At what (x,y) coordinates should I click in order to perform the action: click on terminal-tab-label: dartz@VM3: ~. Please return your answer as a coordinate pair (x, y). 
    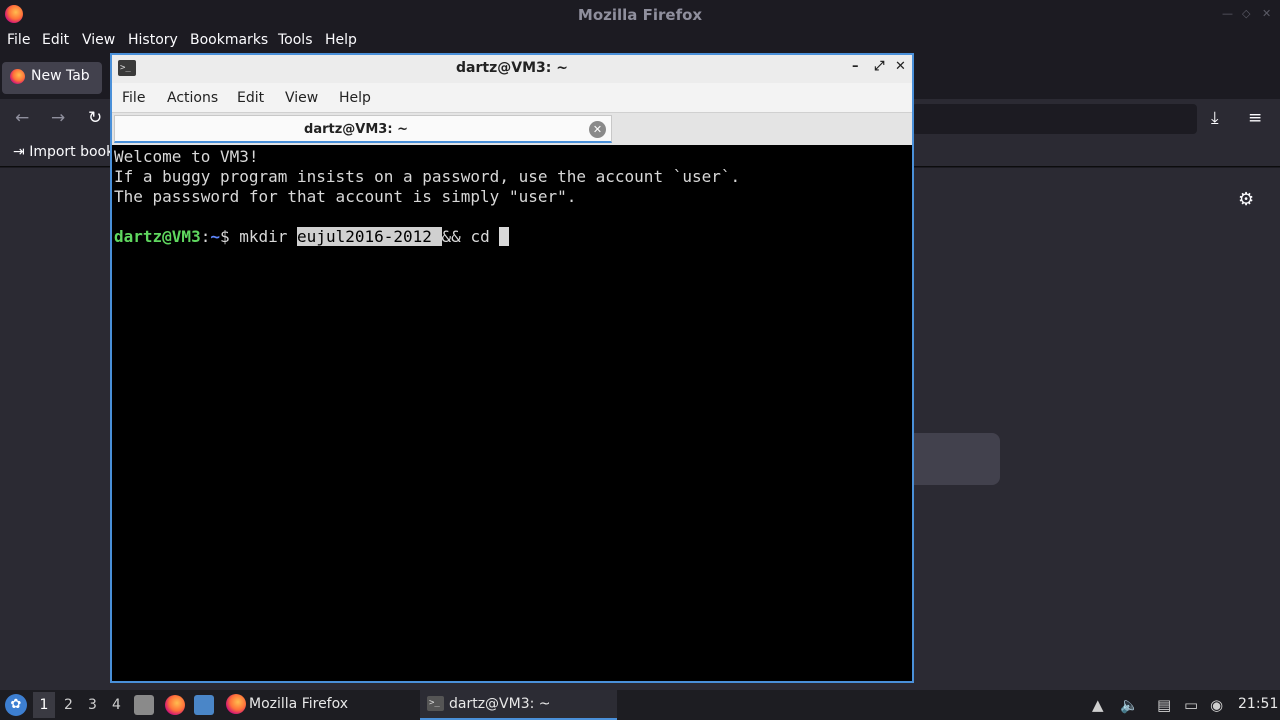
    Looking at the image, I should click on (356, 129).